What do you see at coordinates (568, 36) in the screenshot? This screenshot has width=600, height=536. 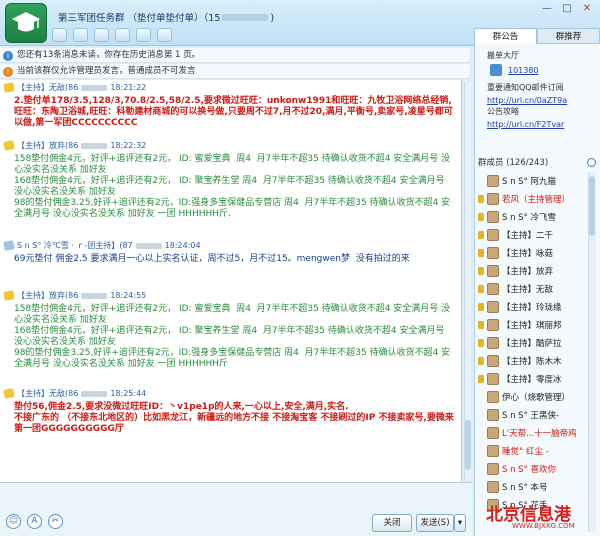 I see `tab-recommend: 群推荐` at bounding box center [568, 36].